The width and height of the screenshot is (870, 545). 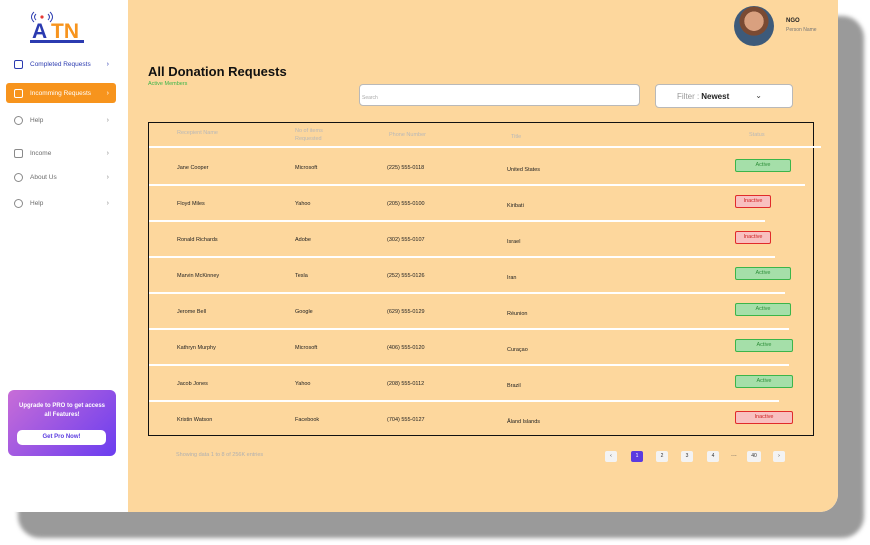 What do you see at coordinates (406, 420) in the screenshot?
I see `cell-phone: (704) 555-0127` at bounding box center [406, 420].